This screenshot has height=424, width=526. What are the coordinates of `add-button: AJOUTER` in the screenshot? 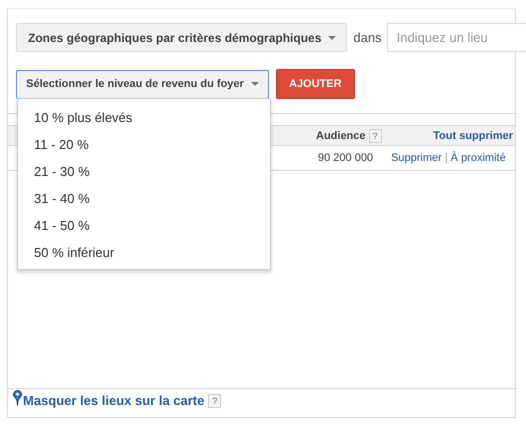 It's located at (315, 84).